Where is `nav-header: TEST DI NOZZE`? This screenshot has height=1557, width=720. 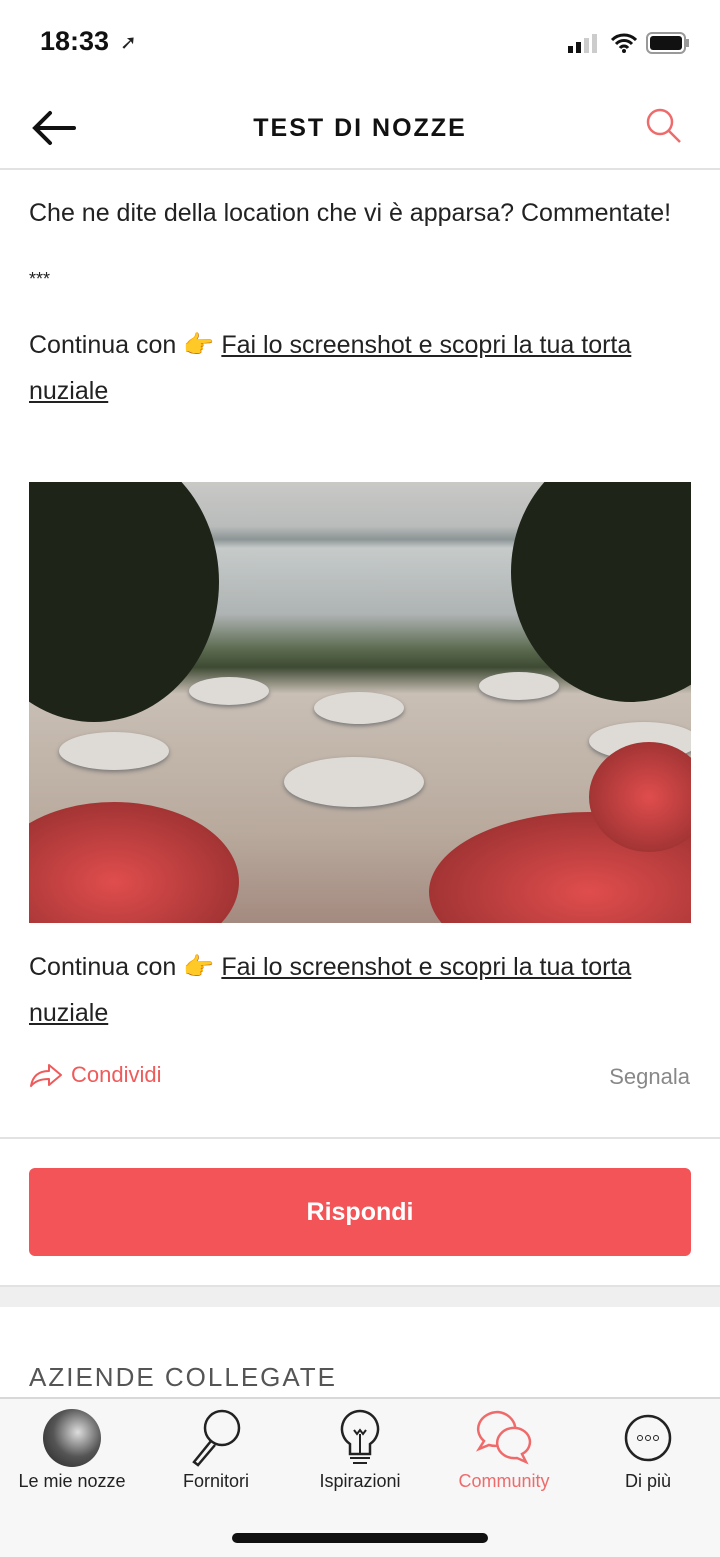 nav-header: TEST DI NOZZE is located at coordinates (360, 130).